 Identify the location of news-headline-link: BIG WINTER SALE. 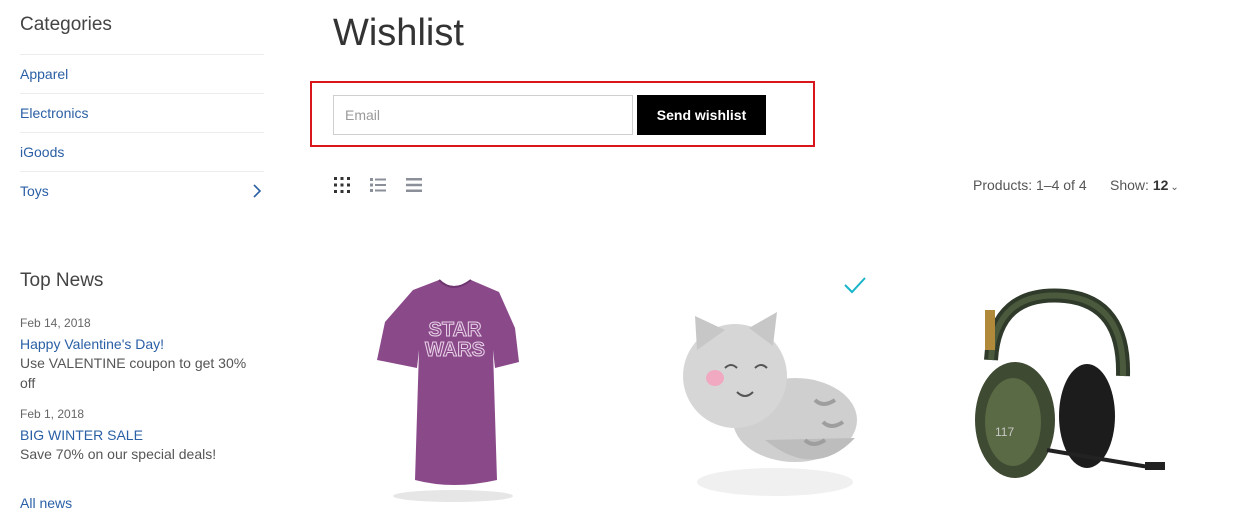
(142, 435).